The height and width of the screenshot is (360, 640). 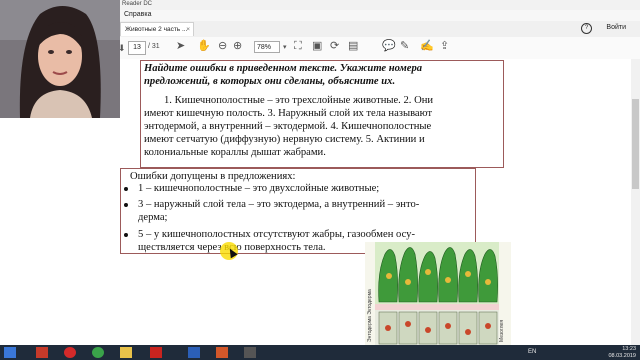 I want to click on zoom-in-icon: ⊕, so click(x=237, y=46).